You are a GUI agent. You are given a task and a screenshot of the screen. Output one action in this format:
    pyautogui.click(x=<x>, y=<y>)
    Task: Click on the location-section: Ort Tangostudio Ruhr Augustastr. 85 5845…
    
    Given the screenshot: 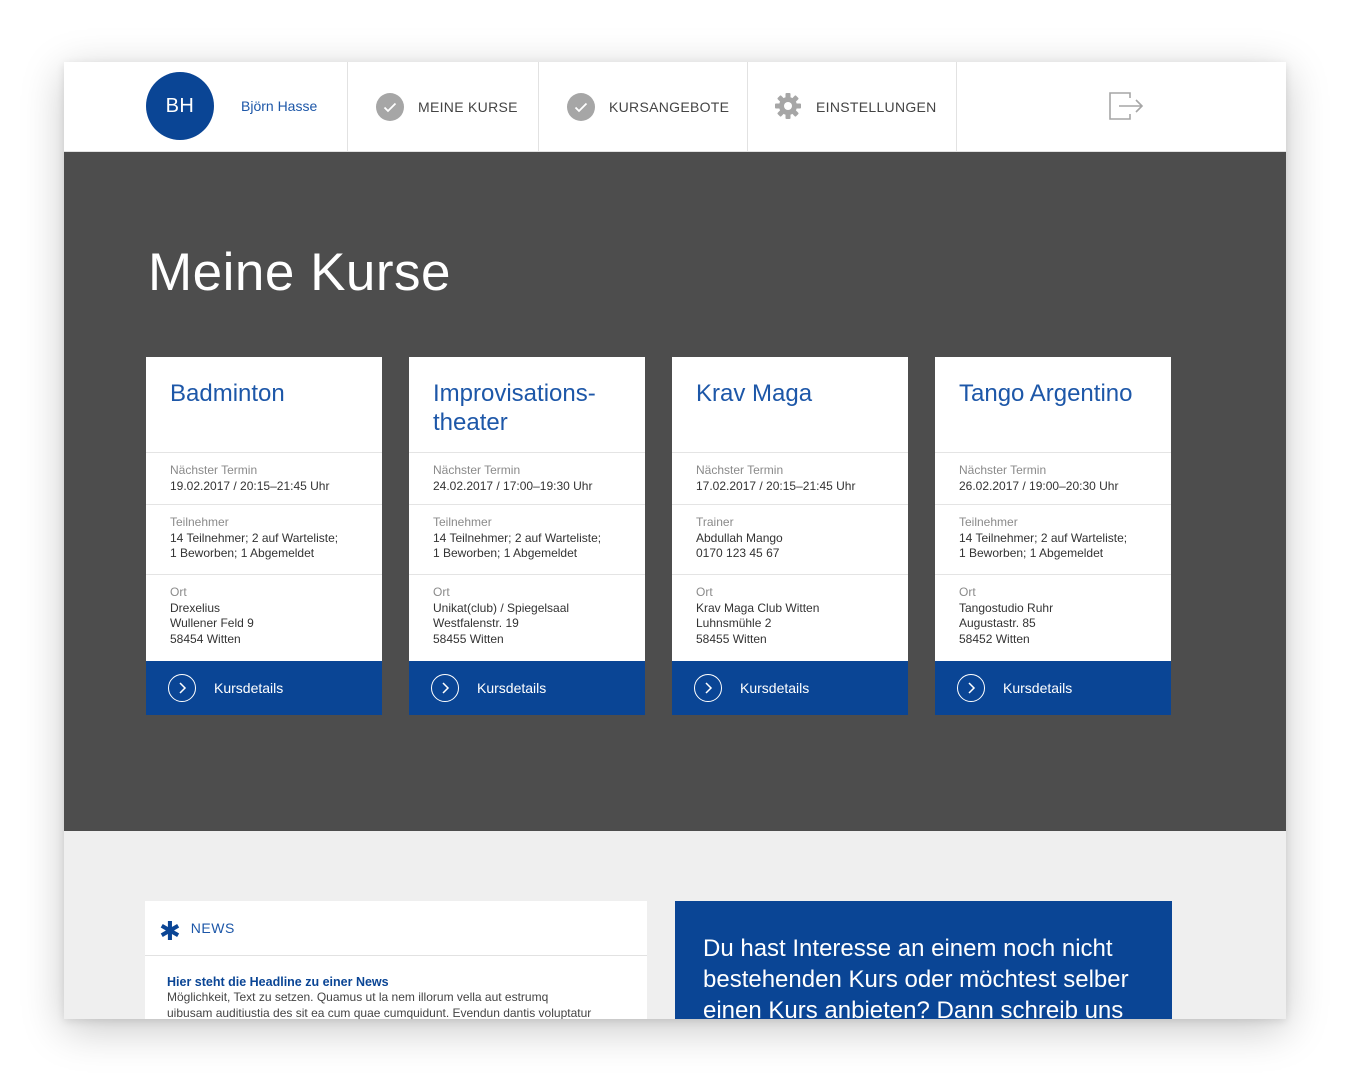 What is the action you would take?
    pyautogui.click(x=1053, y=617)
    